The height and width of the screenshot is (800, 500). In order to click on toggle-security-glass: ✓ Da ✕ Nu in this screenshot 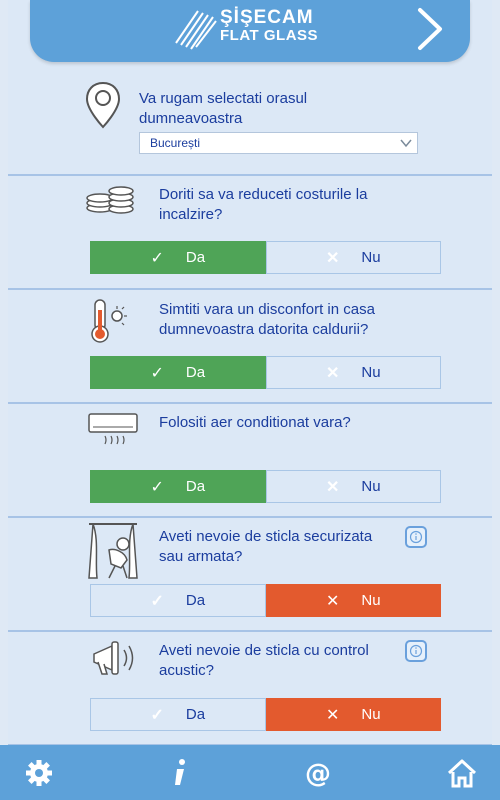, I will do `click(265, 600)`.